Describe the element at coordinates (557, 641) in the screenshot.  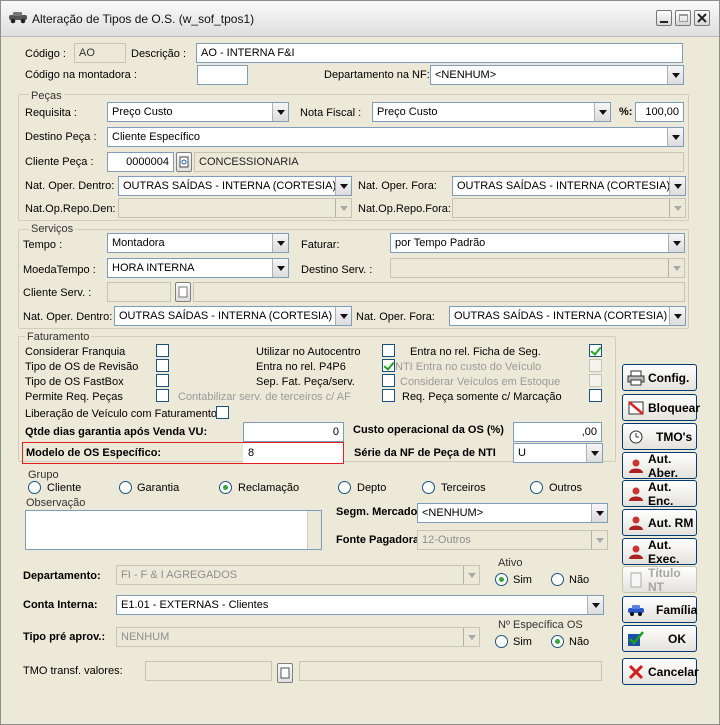
I see `nesp-radio-nao` at that location.